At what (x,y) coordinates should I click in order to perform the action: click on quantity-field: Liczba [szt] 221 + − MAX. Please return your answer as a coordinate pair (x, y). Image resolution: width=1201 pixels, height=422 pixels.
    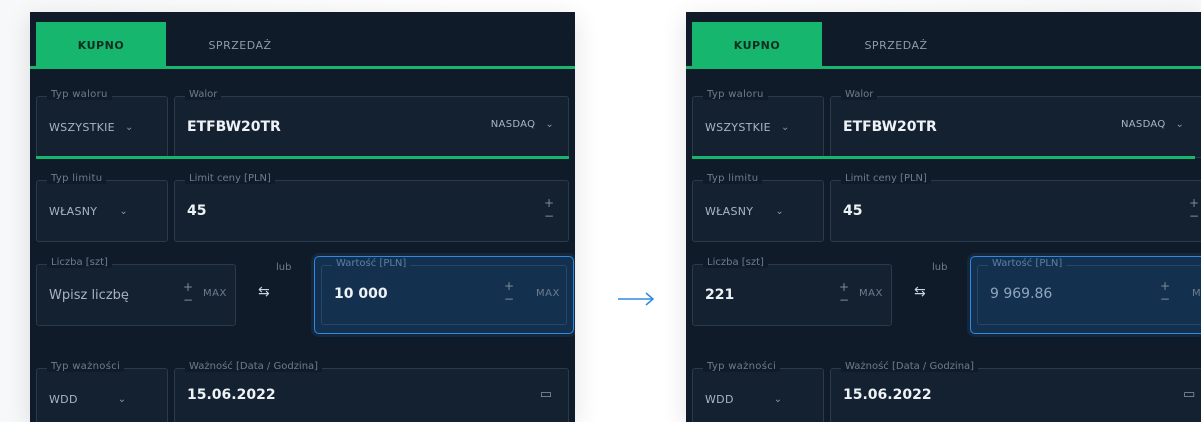
    Looking at the image, I should click on (792, 291).